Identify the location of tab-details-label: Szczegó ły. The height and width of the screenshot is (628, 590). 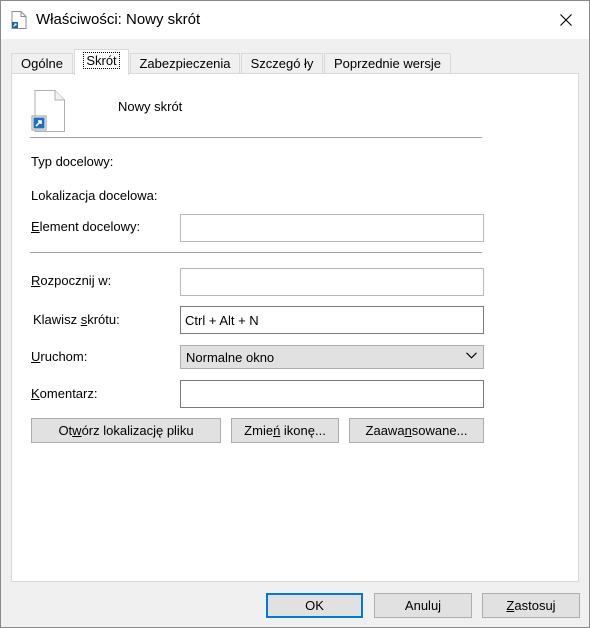
(282, 63).